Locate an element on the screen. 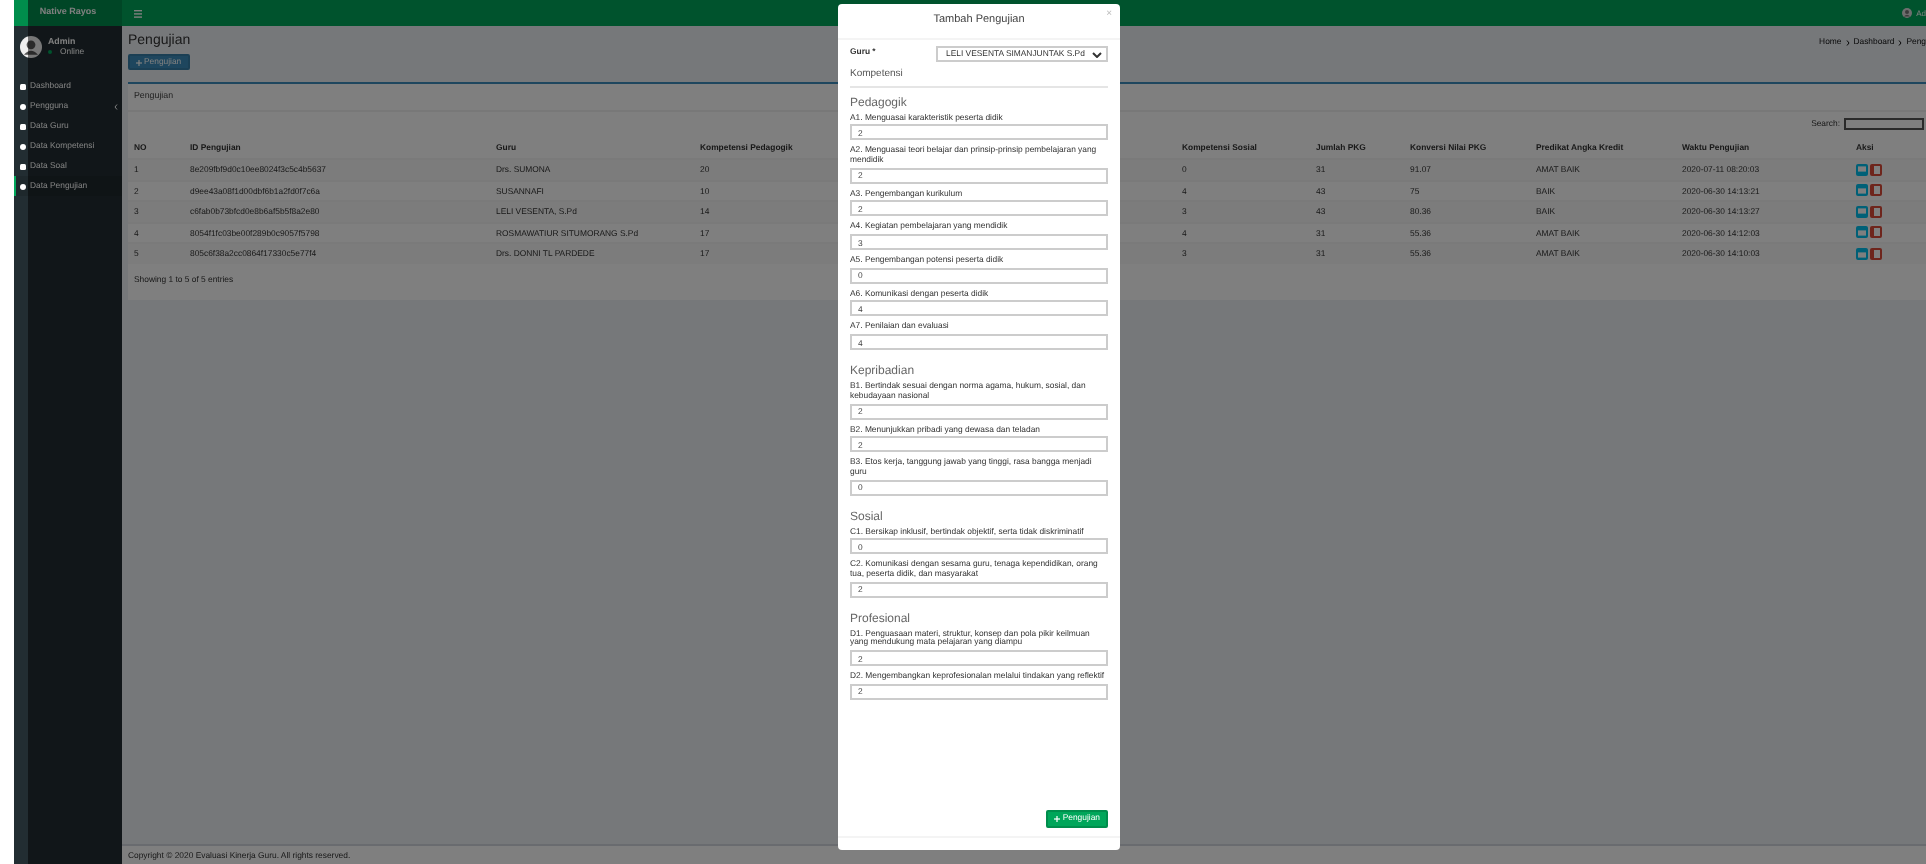 The image size is (1926, 864). menu-icon is located at coordinates (138, 13).